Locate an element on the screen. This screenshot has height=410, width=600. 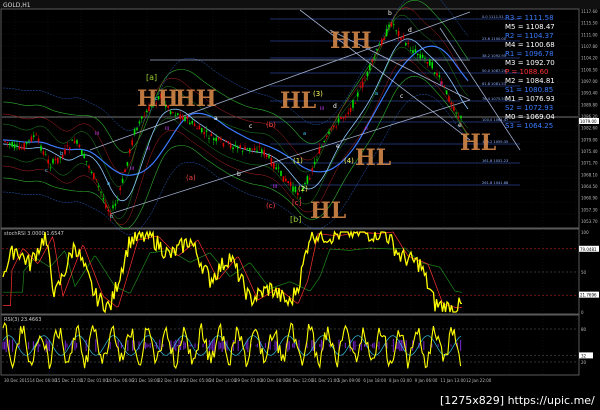
pivot-level-text: M1 = 1076.93 is located at coordinates (530, 99).